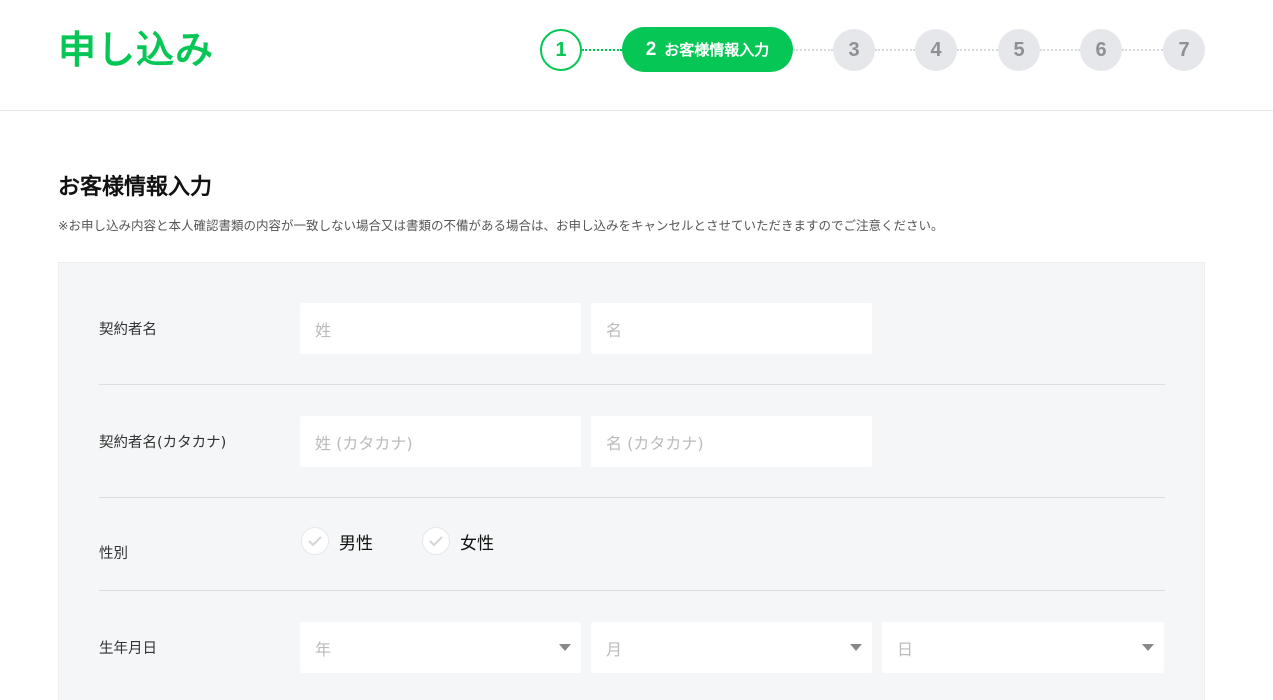 This screenshot has height=700, width=1273. Describe the element at coordinates (477, 543) in the screenshot. I see `gender-female-label: 女性` at that location.